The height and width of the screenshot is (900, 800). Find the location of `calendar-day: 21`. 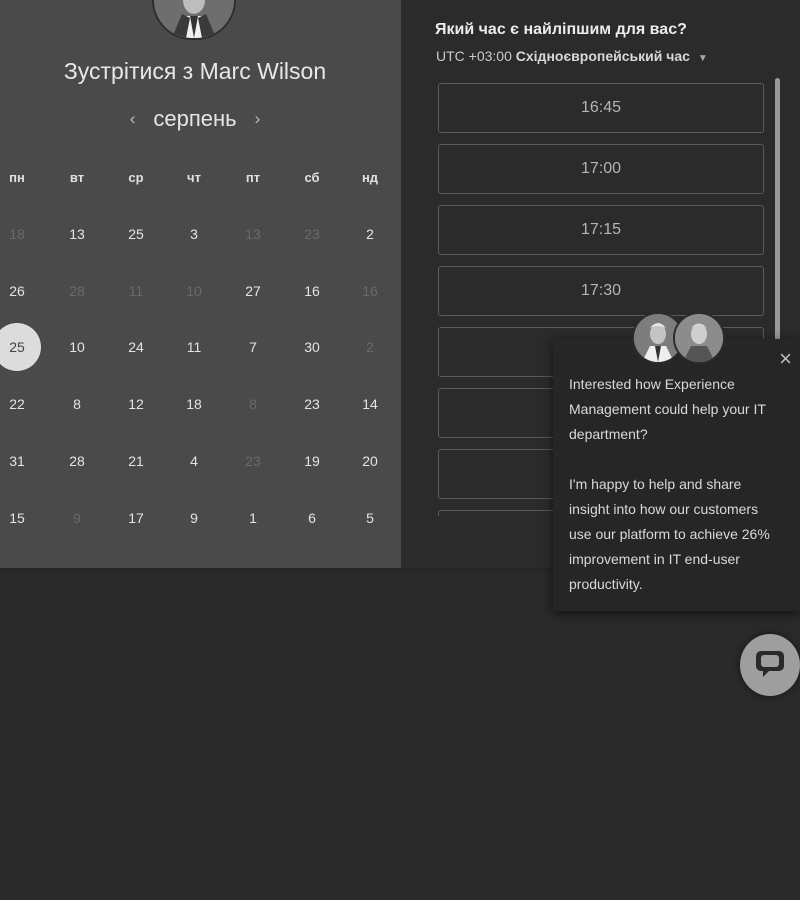

calendar-day: 21 is located at coordinates (136, 461).